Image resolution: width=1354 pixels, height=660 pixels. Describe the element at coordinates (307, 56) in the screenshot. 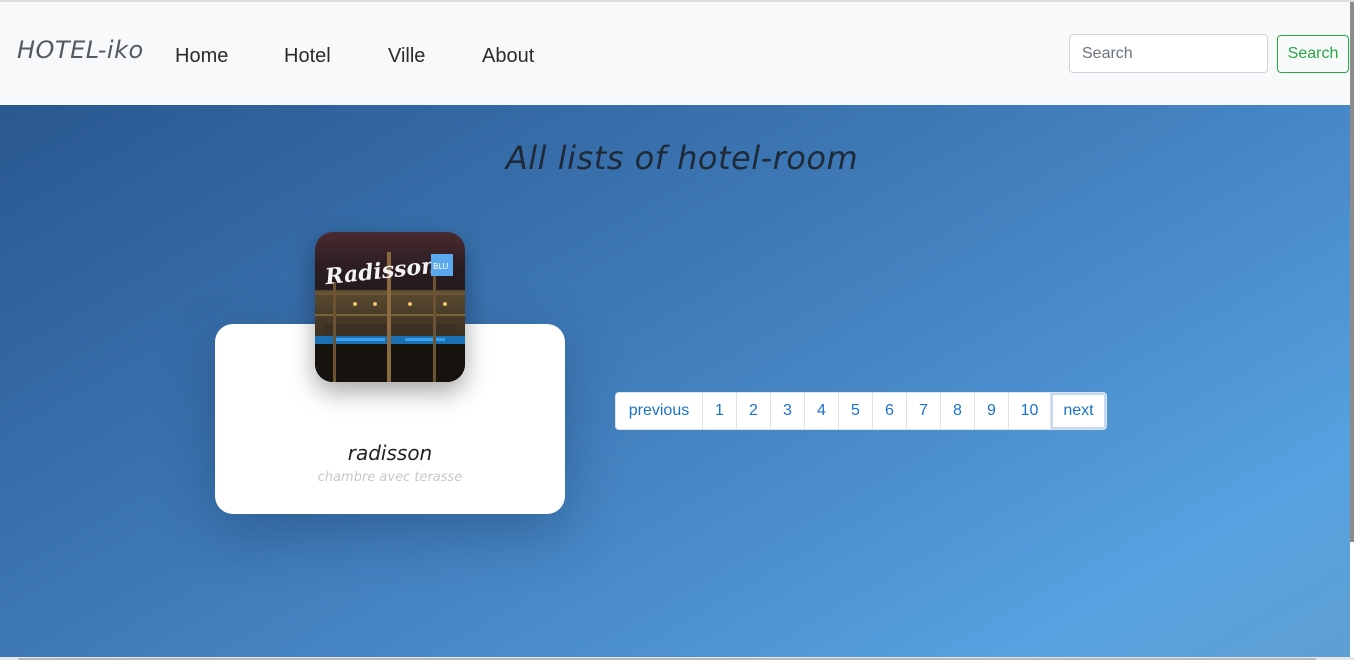

I see `nav-hotel: Hotel` at that location.